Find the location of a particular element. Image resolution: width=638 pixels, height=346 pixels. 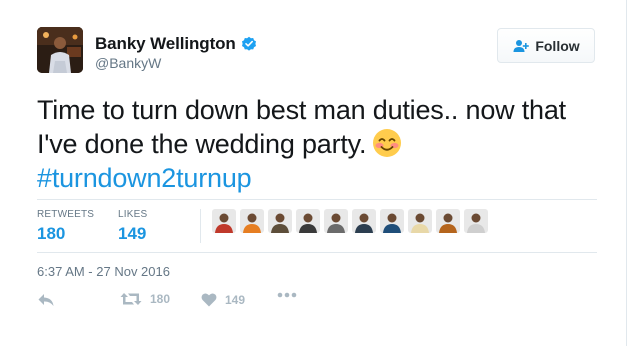

reply-button is located at coordinates (46, 300).